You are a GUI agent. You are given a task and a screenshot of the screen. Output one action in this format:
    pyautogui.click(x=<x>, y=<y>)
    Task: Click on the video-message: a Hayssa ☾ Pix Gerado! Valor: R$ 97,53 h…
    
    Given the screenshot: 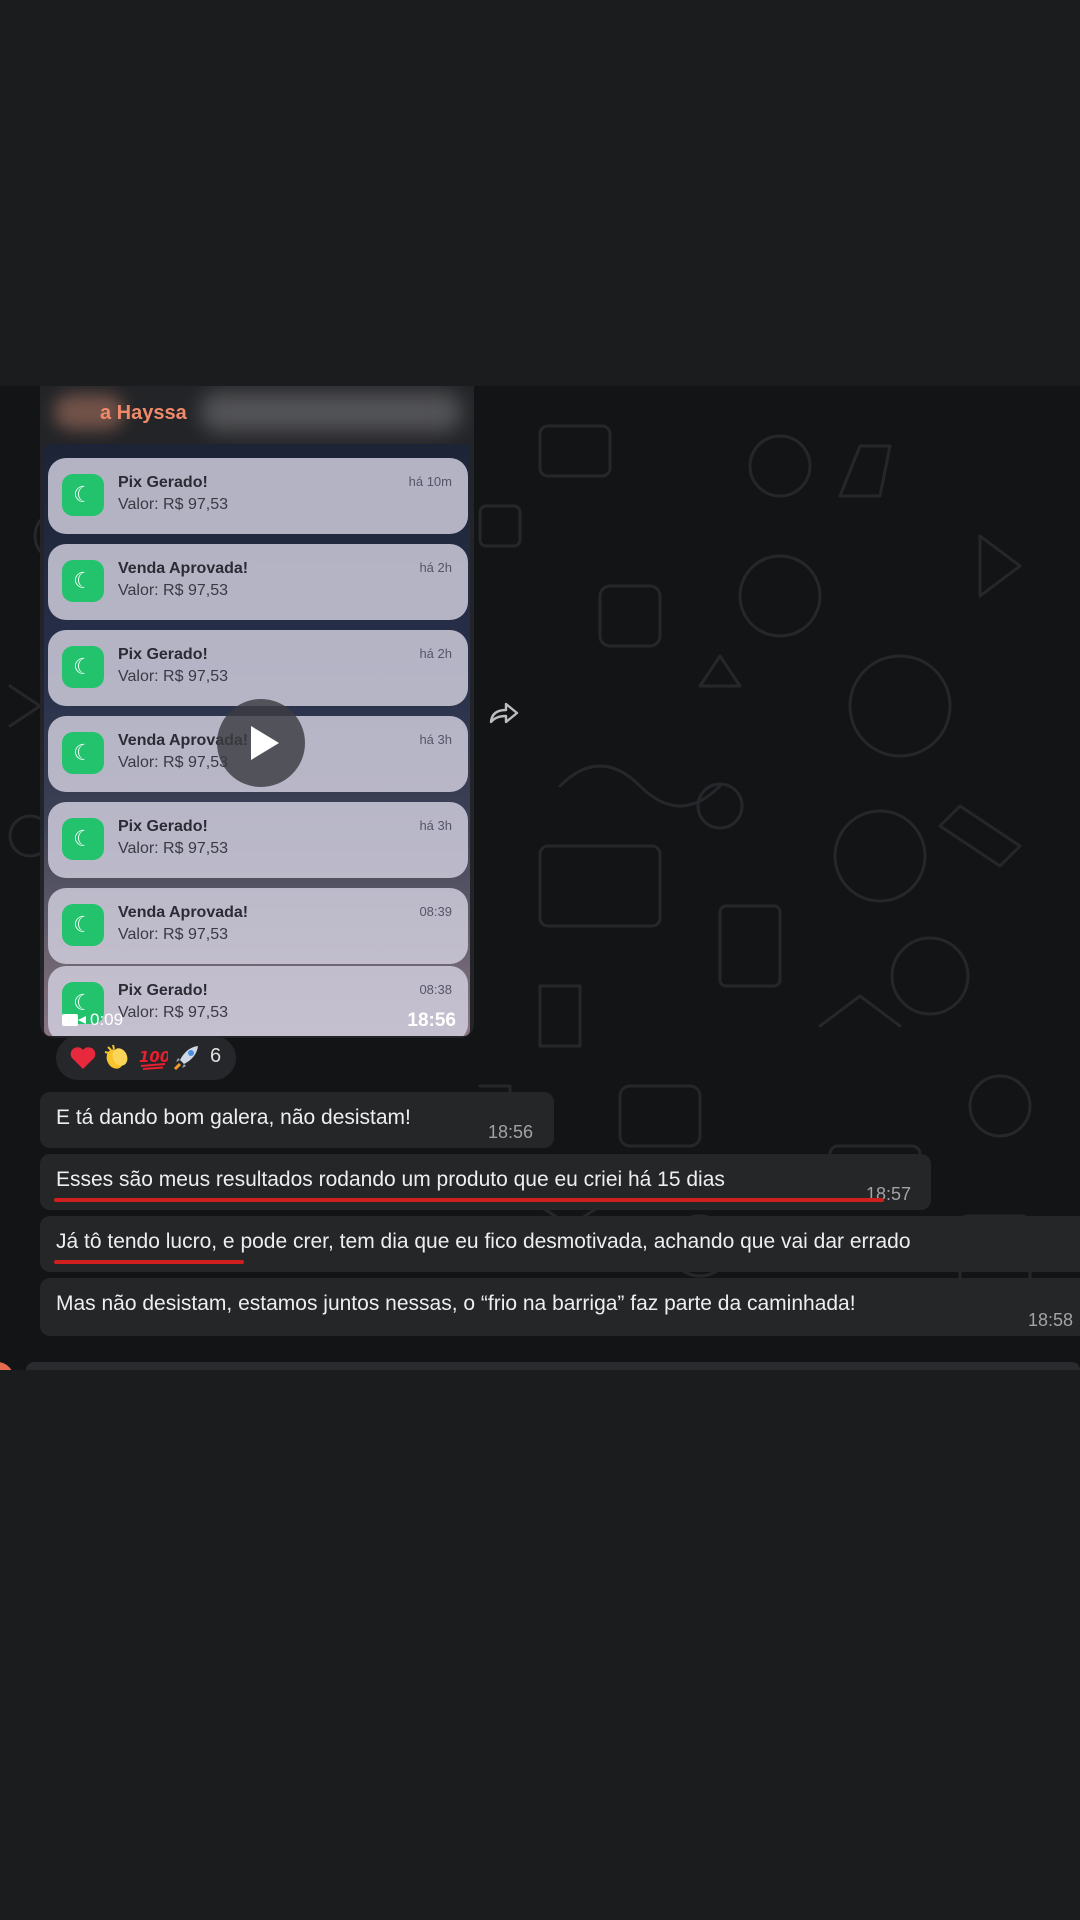 What is the action you would take?
    pyautogui.click(x=257, y=712)
    